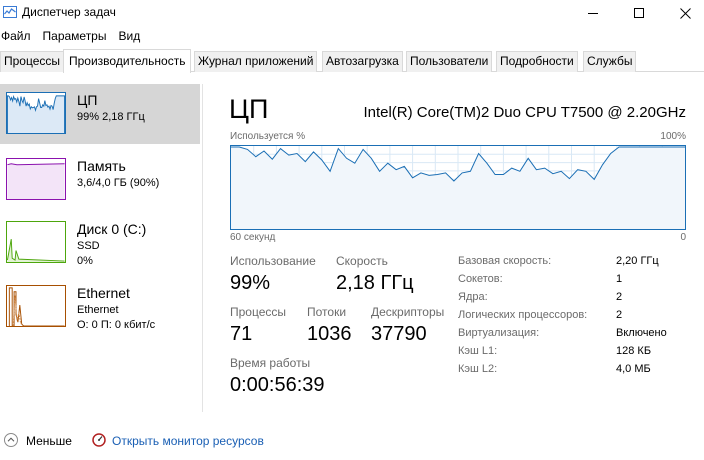 Image resolution: width=704 pixels, height=460 pixels. What do you see at coordinates (101, 166) in the screenshot?
I see `sidebar-item-label: Память` at bounding box center [101, 166].